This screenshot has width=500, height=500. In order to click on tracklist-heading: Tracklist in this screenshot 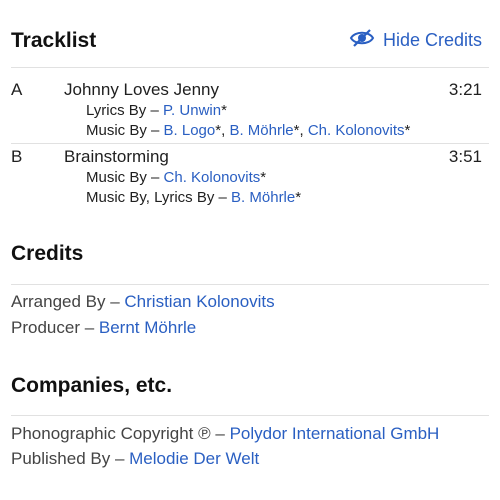, I will do `click(54, 40)`.